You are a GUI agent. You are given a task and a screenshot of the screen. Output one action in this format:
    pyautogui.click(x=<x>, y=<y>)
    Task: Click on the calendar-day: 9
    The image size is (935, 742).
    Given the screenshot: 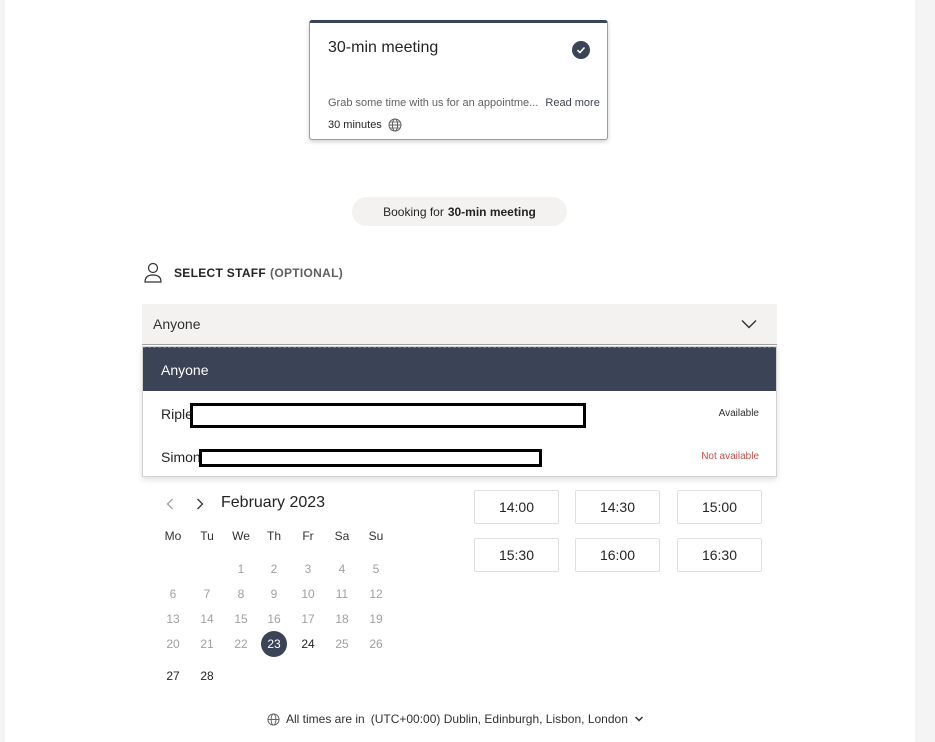 What is the action you would take?
    pyautogui.click(x=274, y=594)
    